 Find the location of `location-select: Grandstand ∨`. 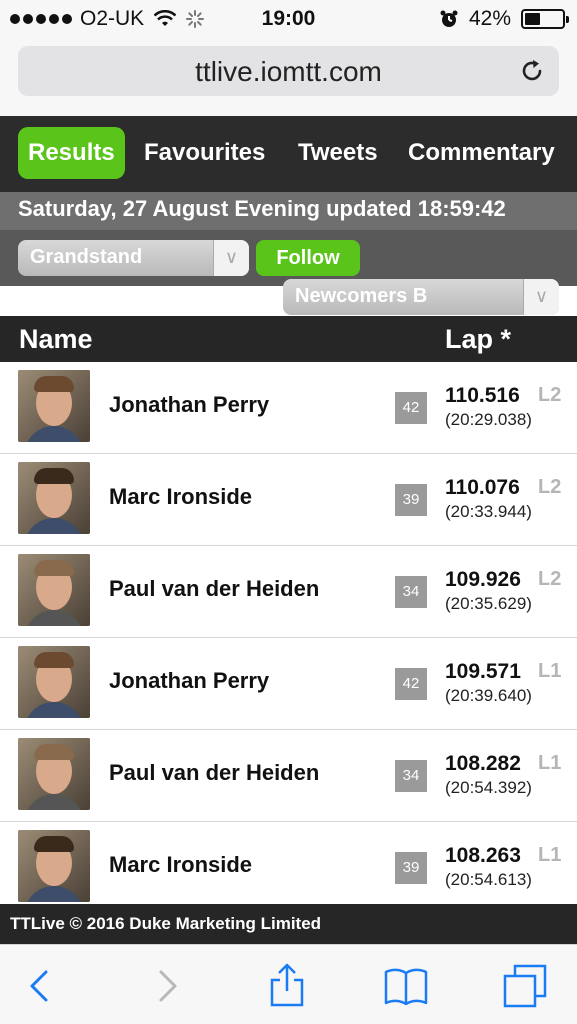

location-select: Grandstand ∨ is located at coordinates (133, 258).